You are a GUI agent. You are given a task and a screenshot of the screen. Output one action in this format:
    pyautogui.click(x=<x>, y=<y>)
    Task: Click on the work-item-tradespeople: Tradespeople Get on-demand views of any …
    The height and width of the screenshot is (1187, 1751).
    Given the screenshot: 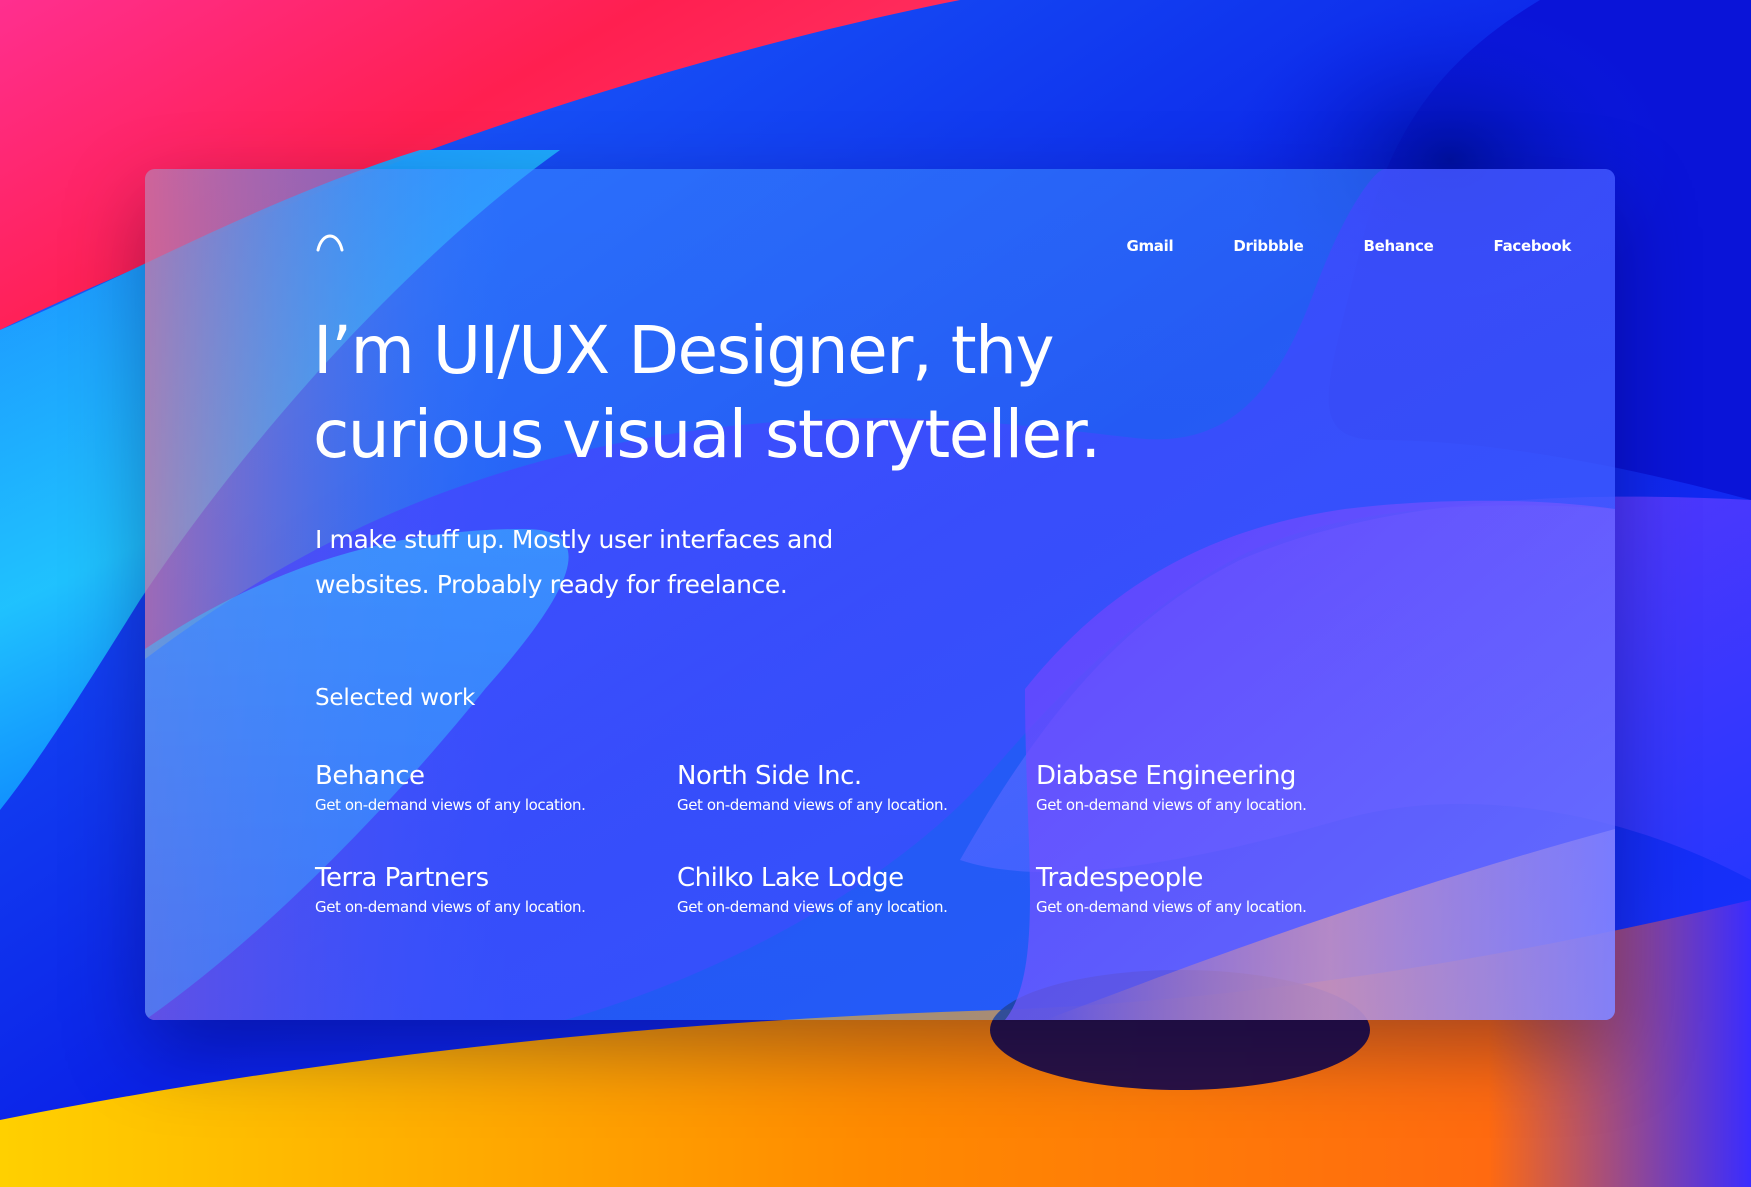 What is the action you would take?
    pyautogui.click(x=1206, y=890)
    